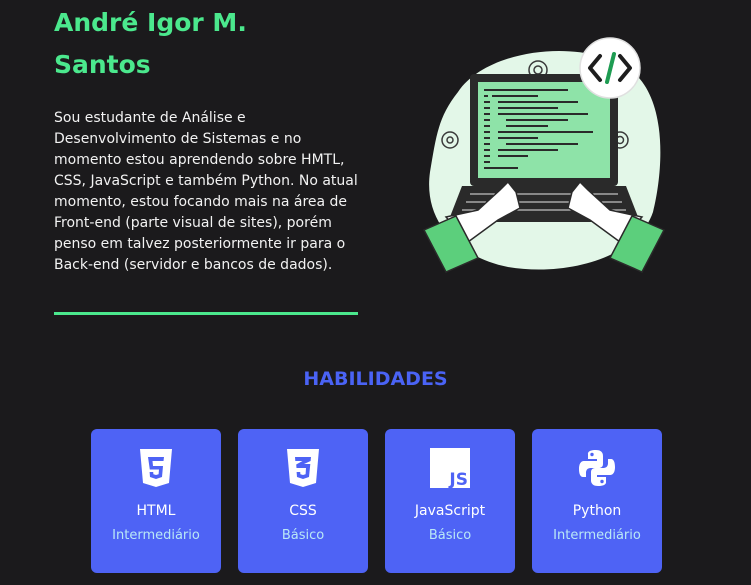 This screenshot has width=751, height=585. What do you see at coordinates (303, 501) in the screenshot?
I see `skill-card-css: CSS Básico` at bounding box center [303, 501].